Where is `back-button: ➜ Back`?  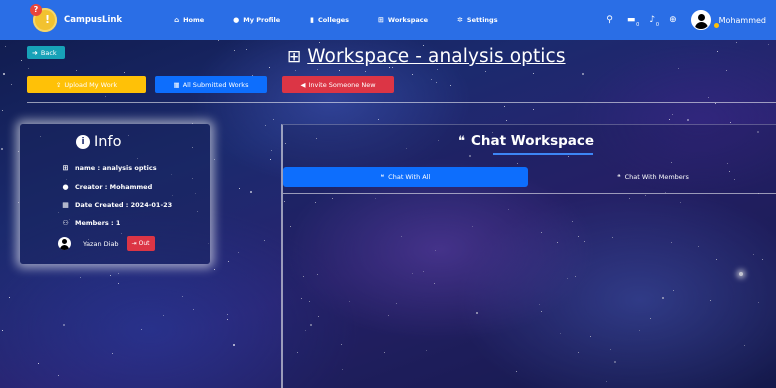 back-button: ➜ Back is located at coordinates (46, 52).